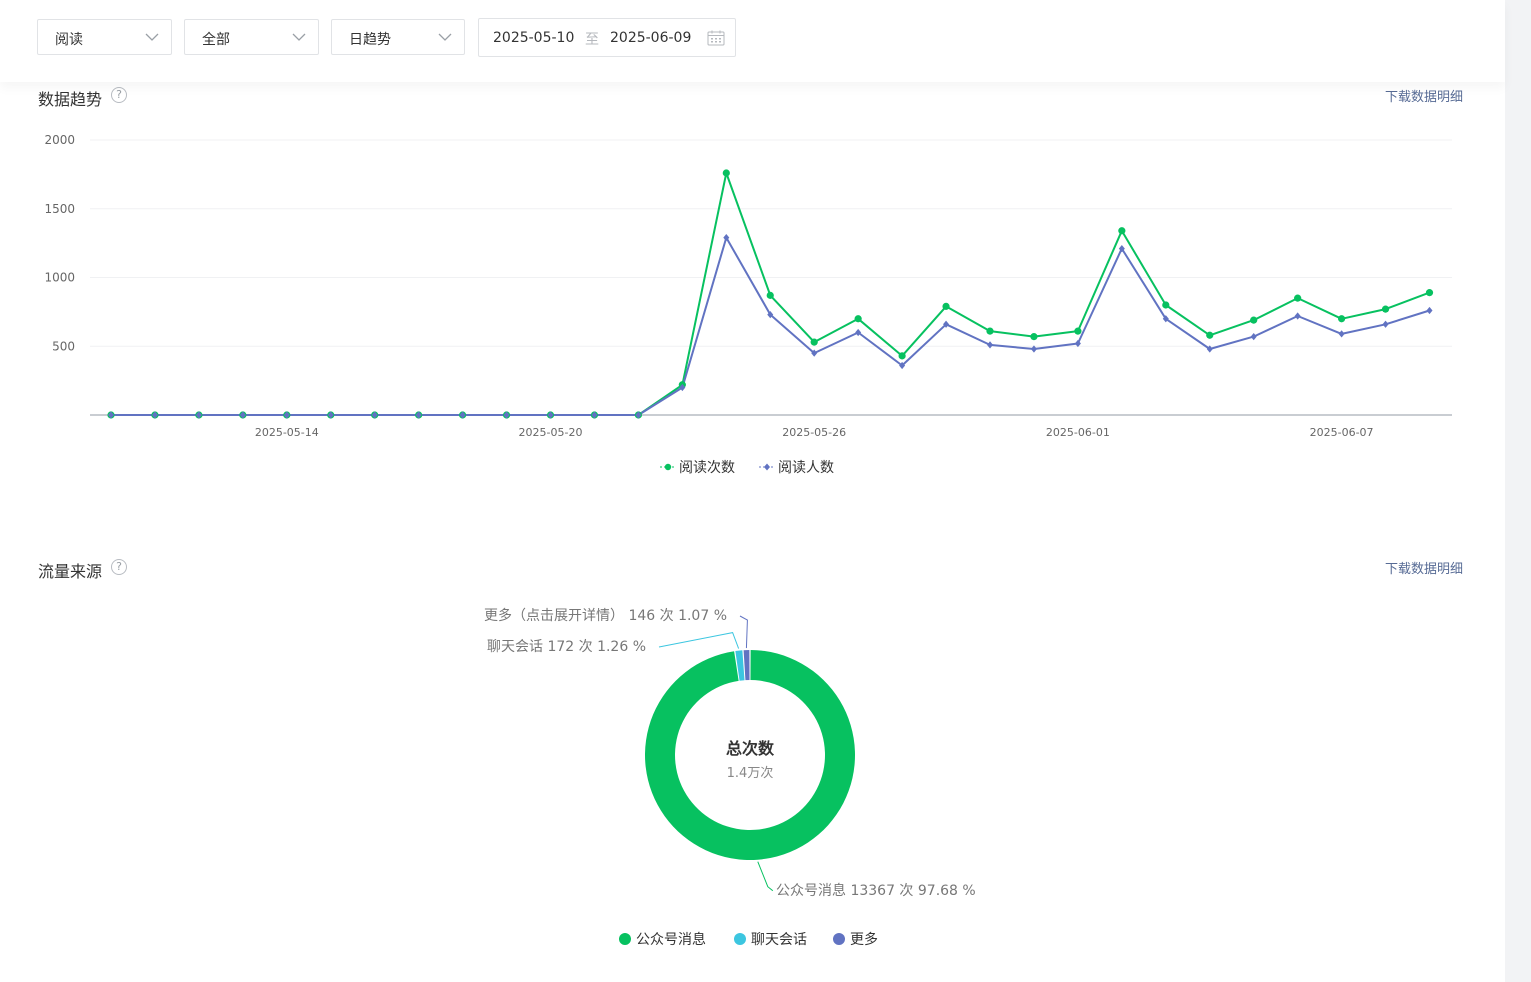  I want to click on scope-select: 全部, so click(251, 37).